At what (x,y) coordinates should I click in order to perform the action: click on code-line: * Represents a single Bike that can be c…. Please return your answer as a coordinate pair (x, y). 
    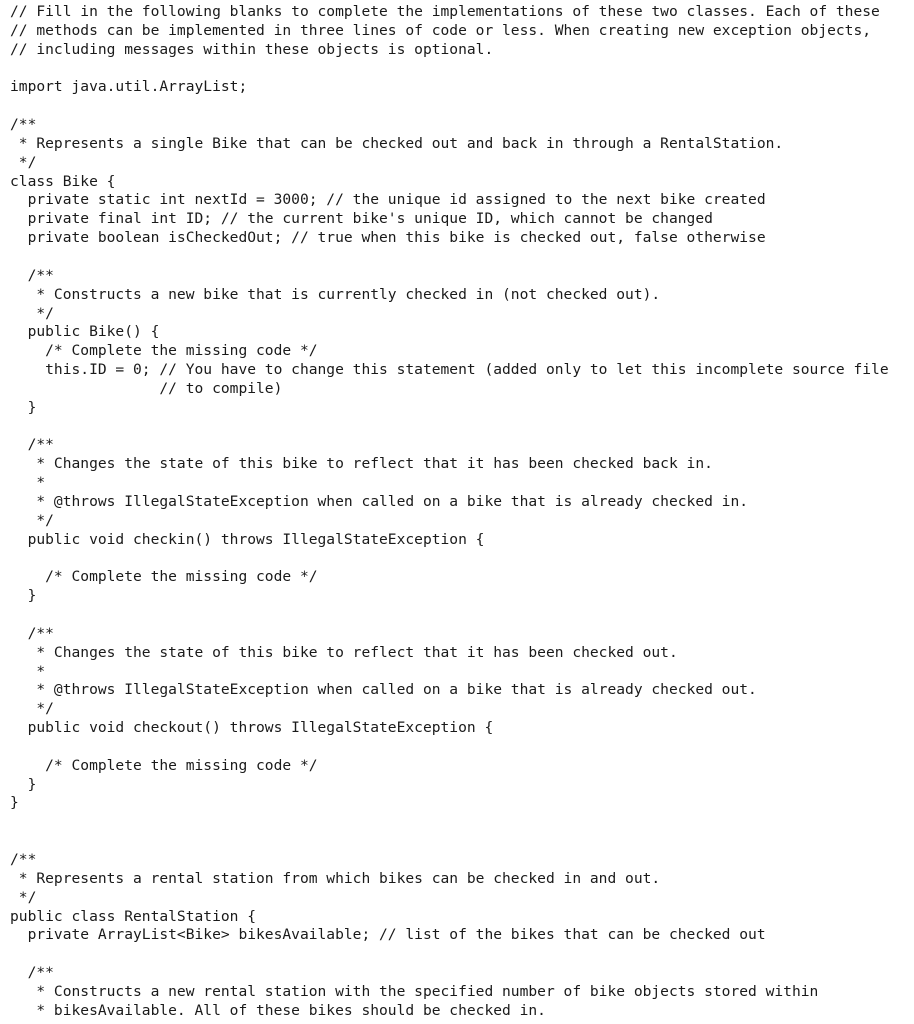
    Looking at the image, I should click on (397, 143).